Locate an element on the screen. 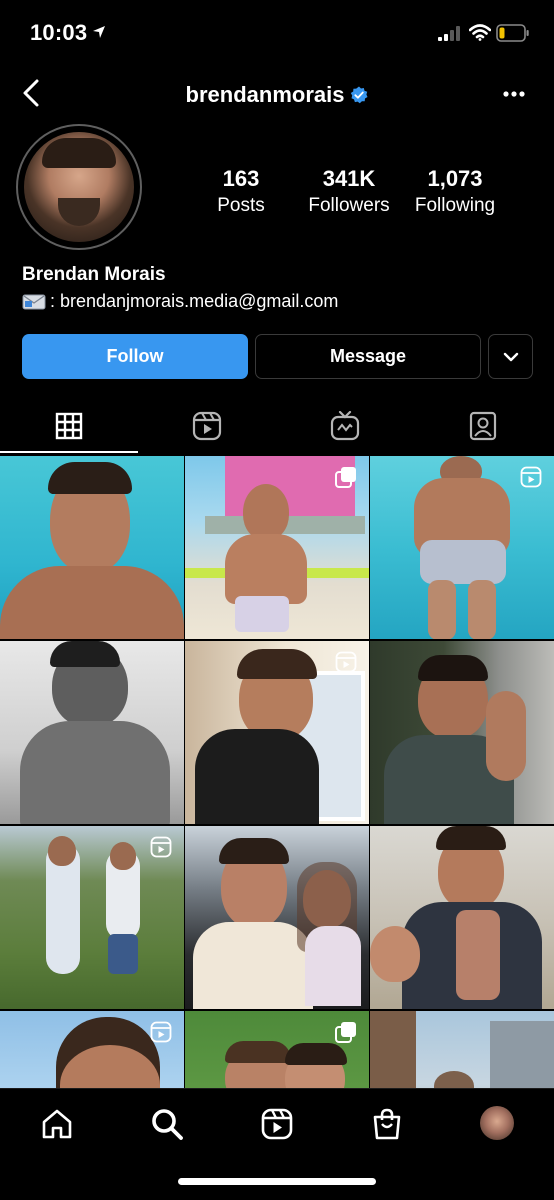 This screenshot has width=554, height=1200. profile-avatar-tab is located at coordinates (497, 1123).